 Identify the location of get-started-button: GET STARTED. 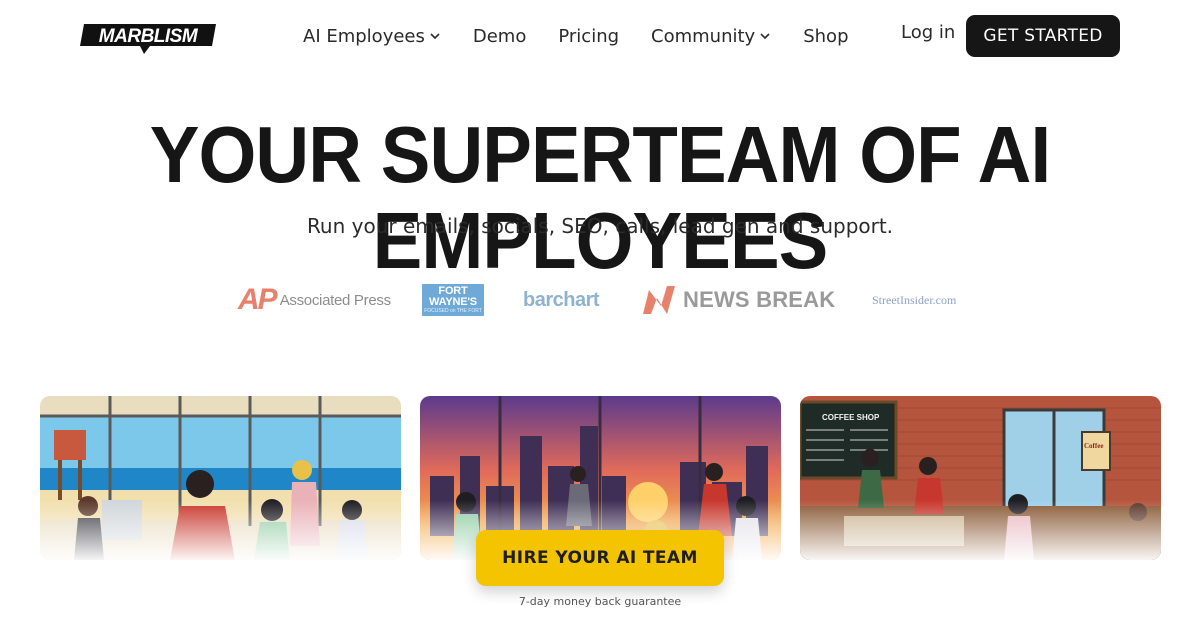
(1043, 36).